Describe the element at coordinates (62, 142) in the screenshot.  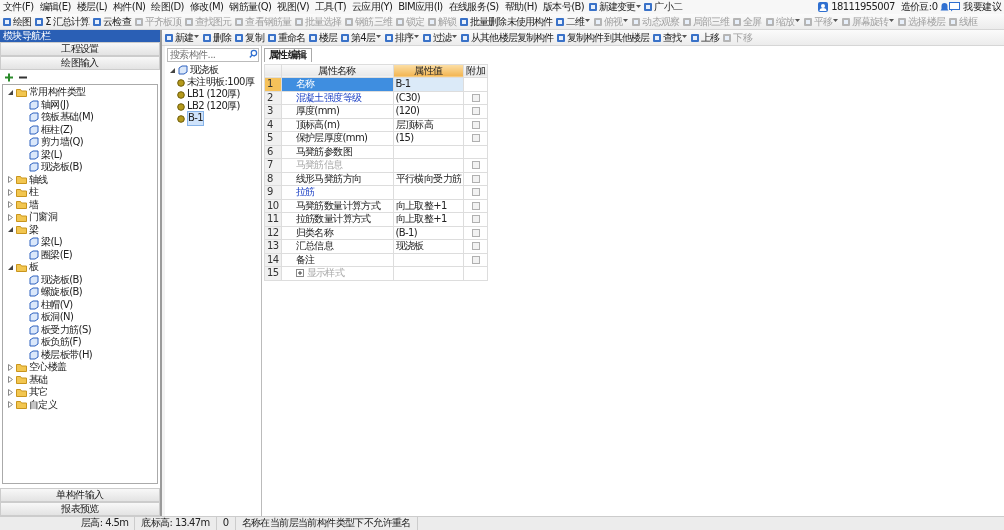
I see `tree-item: 剪力墙(Q)` at that location.